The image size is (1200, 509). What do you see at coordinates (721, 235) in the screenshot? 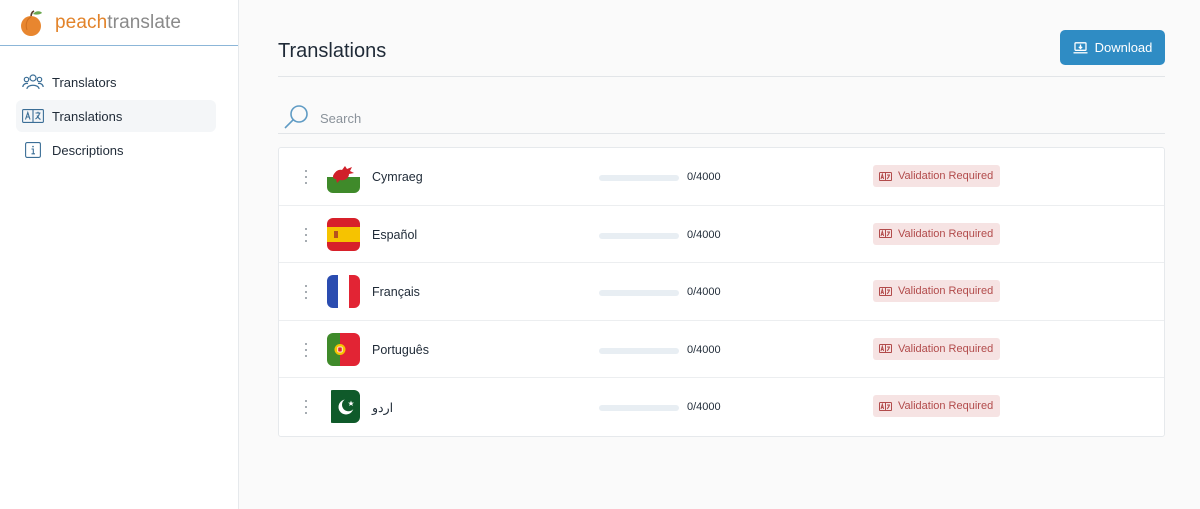
I see `list-item: Español 0/4000 Validation Required` at bounding box center [721, 235].